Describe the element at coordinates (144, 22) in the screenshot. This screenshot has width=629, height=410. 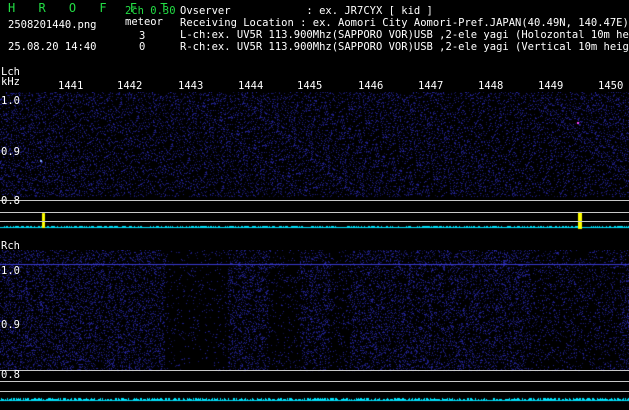
I see `meteor-label: meteor` at that location.